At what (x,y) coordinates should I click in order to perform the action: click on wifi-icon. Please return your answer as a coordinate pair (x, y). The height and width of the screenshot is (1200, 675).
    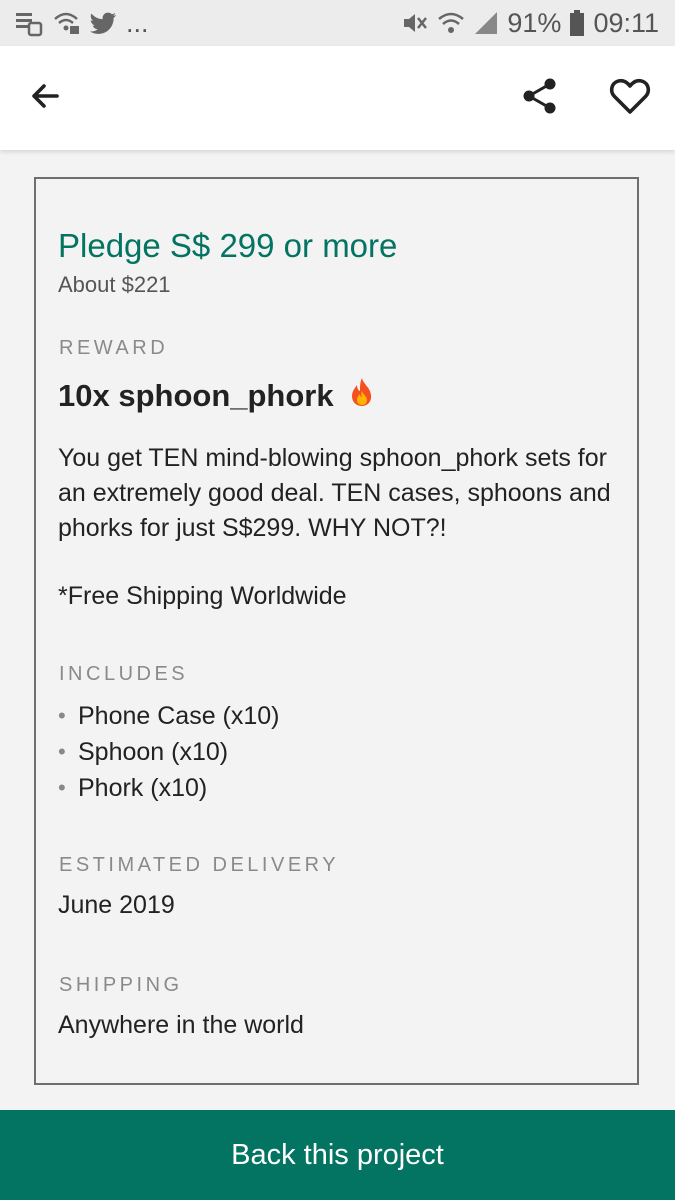
    Looking at the image, I should click on (451, 23).